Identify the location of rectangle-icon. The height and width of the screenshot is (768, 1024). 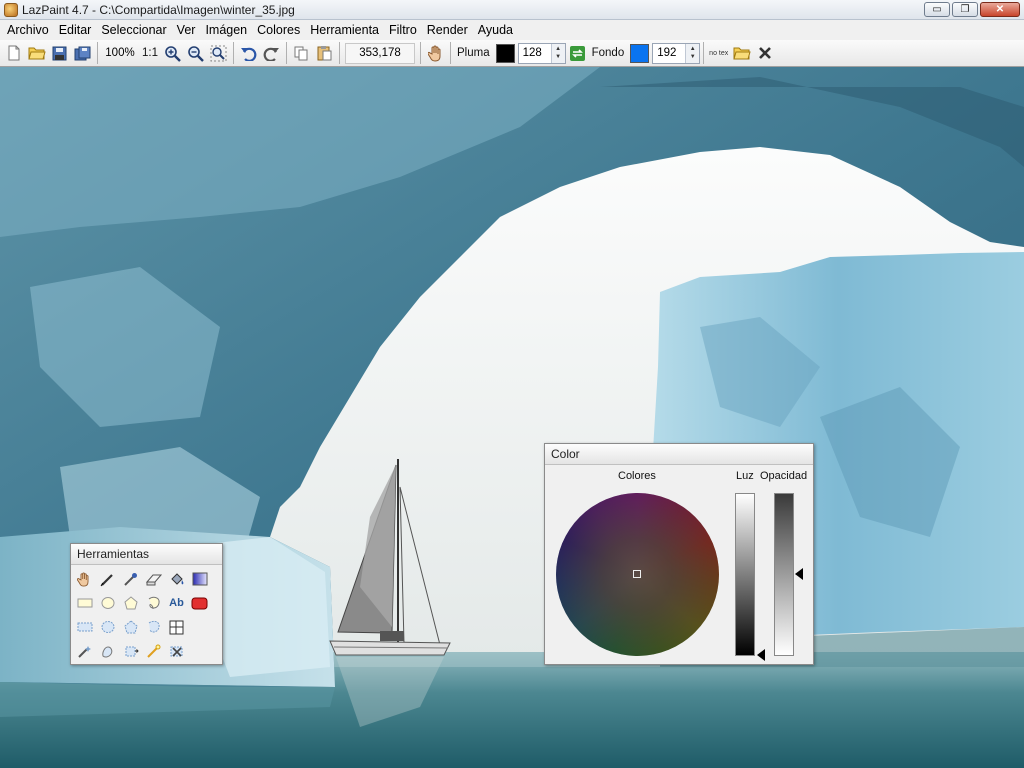
(84, 603).